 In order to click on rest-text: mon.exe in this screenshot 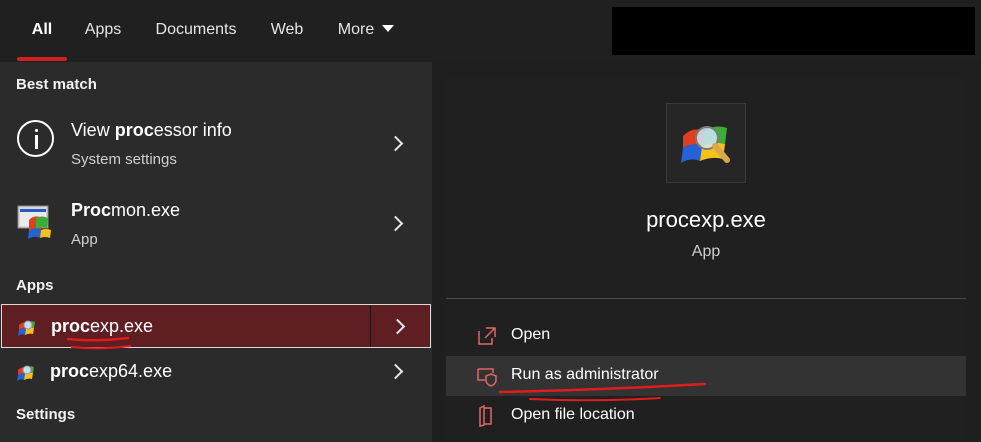, I will do `click(146, 210)`.